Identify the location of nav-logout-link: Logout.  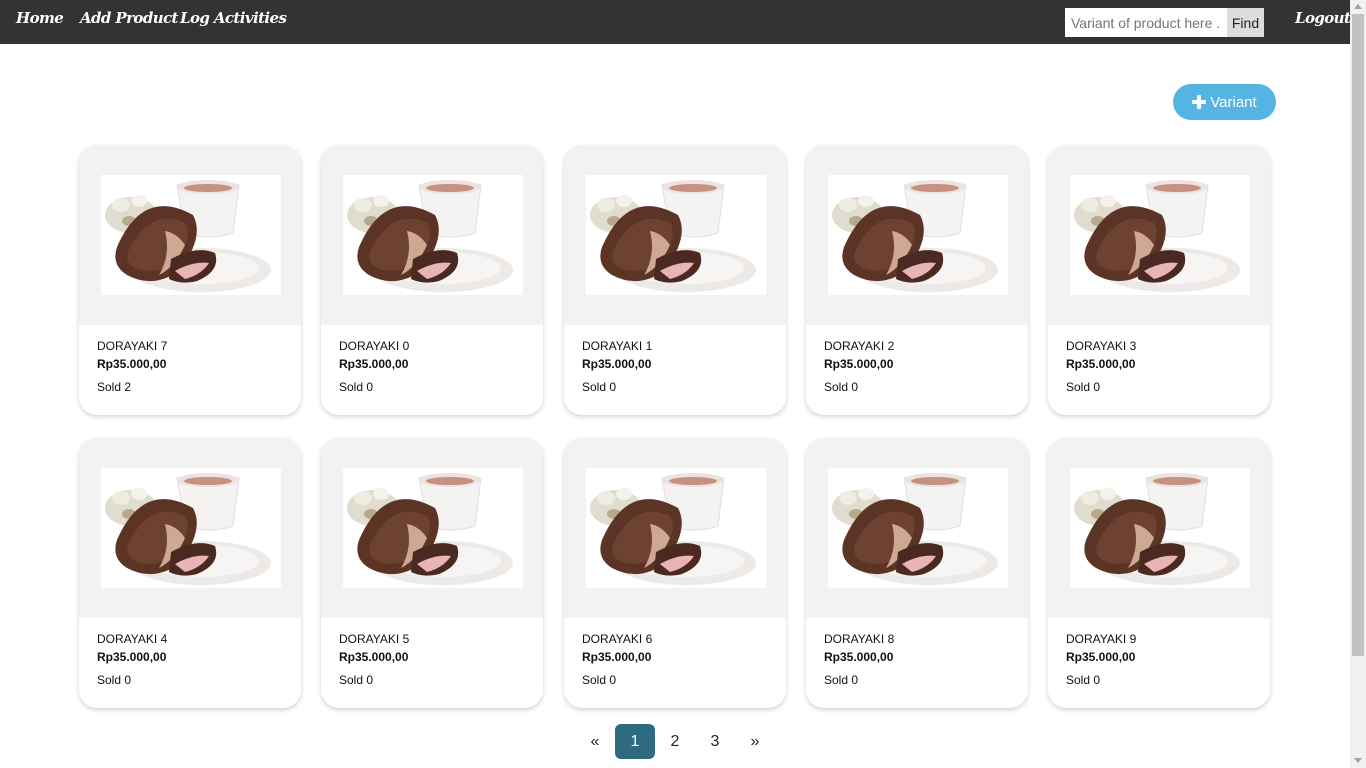
(1323, 18).